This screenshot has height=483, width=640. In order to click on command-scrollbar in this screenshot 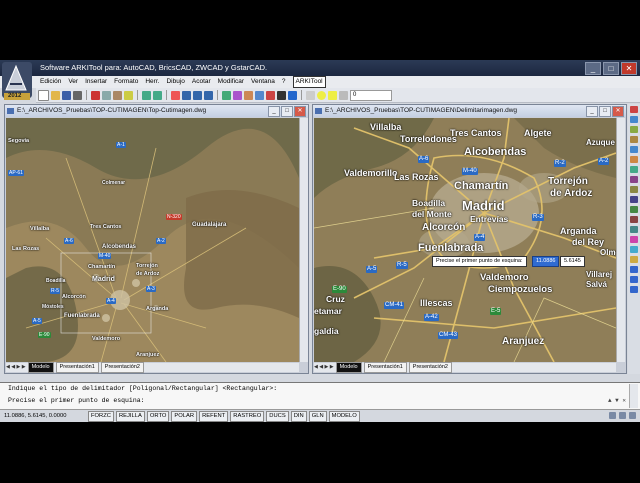, I will do `click(633, 396)`.